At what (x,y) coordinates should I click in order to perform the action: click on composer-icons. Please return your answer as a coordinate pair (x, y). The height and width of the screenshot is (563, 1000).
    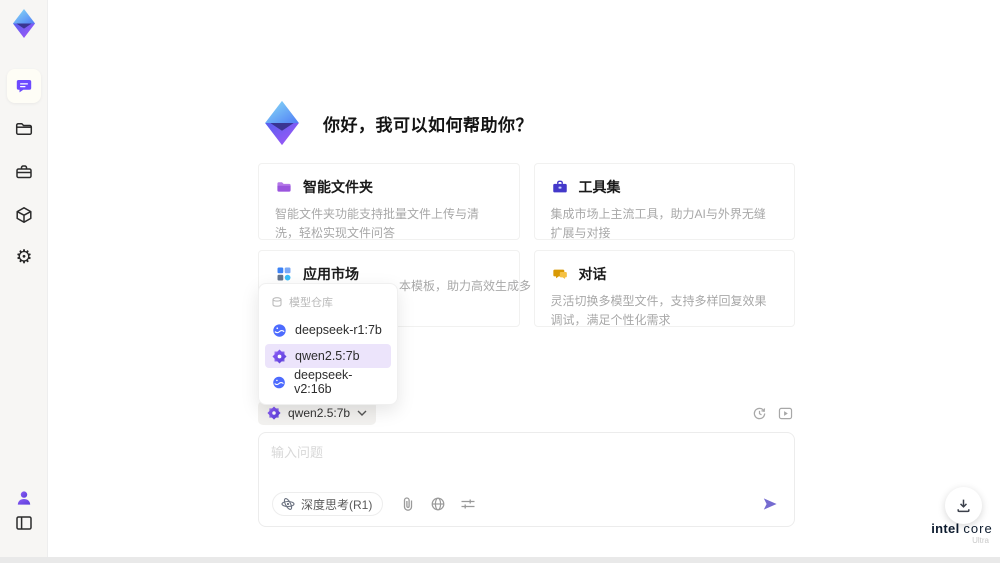
    Looking at the image, I should click on (438, 504).